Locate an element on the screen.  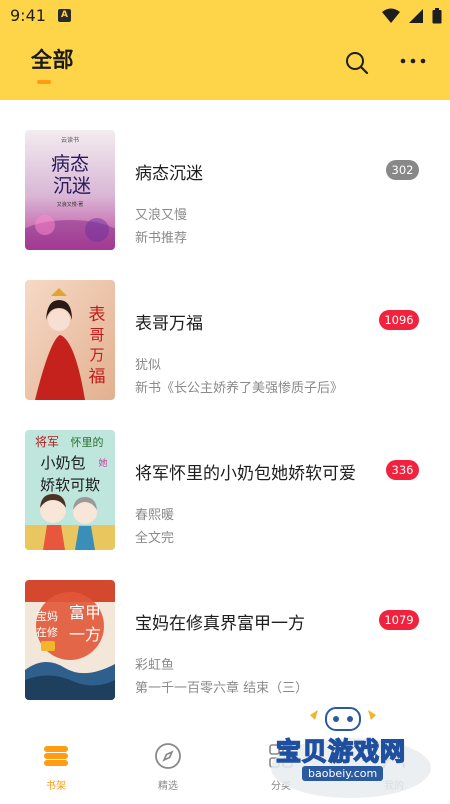
signal-icon is located at coordinates (415, 16).